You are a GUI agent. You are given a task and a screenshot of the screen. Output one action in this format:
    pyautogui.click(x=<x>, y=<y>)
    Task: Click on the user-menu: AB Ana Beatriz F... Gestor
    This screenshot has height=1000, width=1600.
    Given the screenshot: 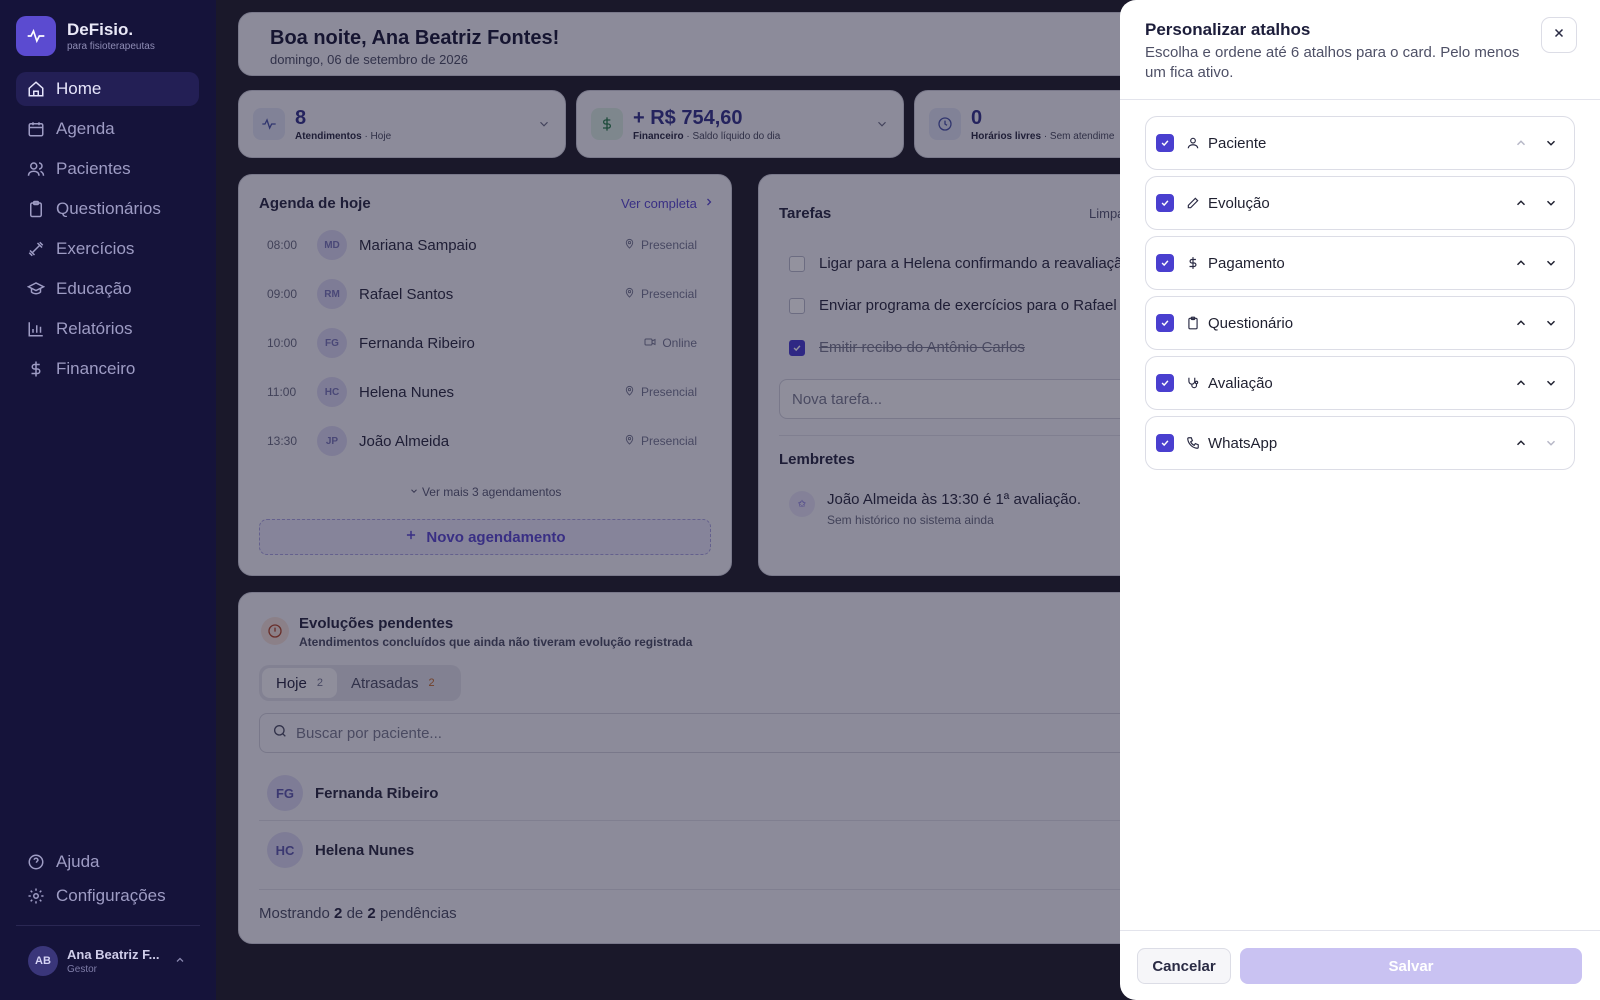 What is the action you would take?
    pyautogui.click(x=106, y=961)
    